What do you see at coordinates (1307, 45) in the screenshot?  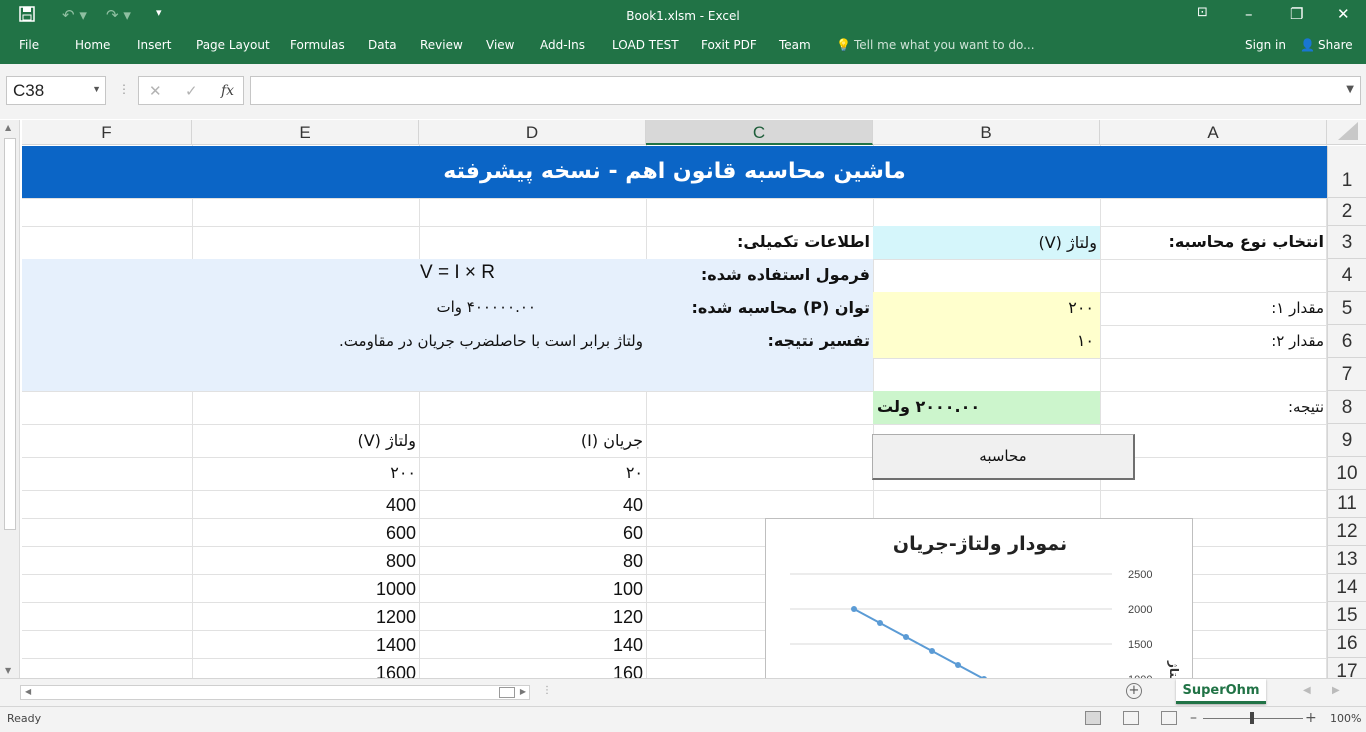 I see `user-icon: 👤` at bounding box center [1307, 45].